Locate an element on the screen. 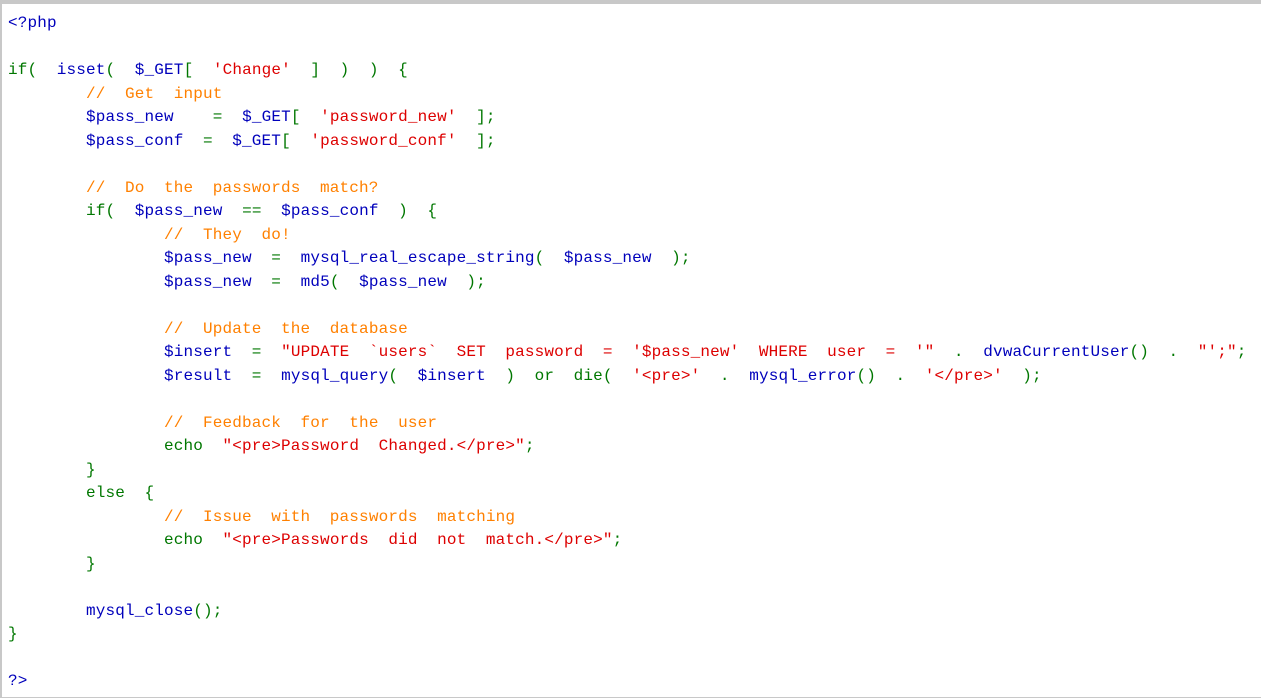 This screenshot has width=1261, height=698. keyword-token: (); is located at coordinates (208, 610).